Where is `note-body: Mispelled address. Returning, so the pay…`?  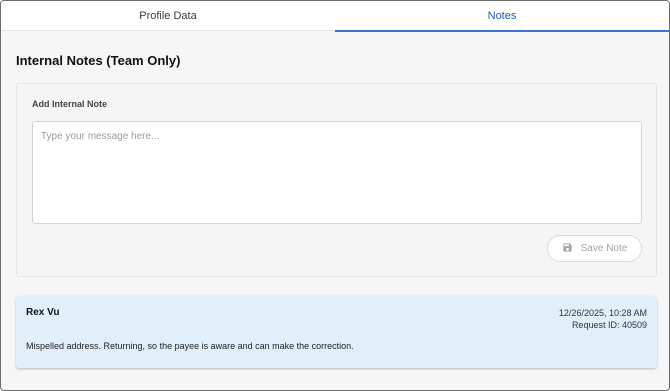 note-body: Mispelled address. Returning, so the pay… is located at coordinates (190, 346).